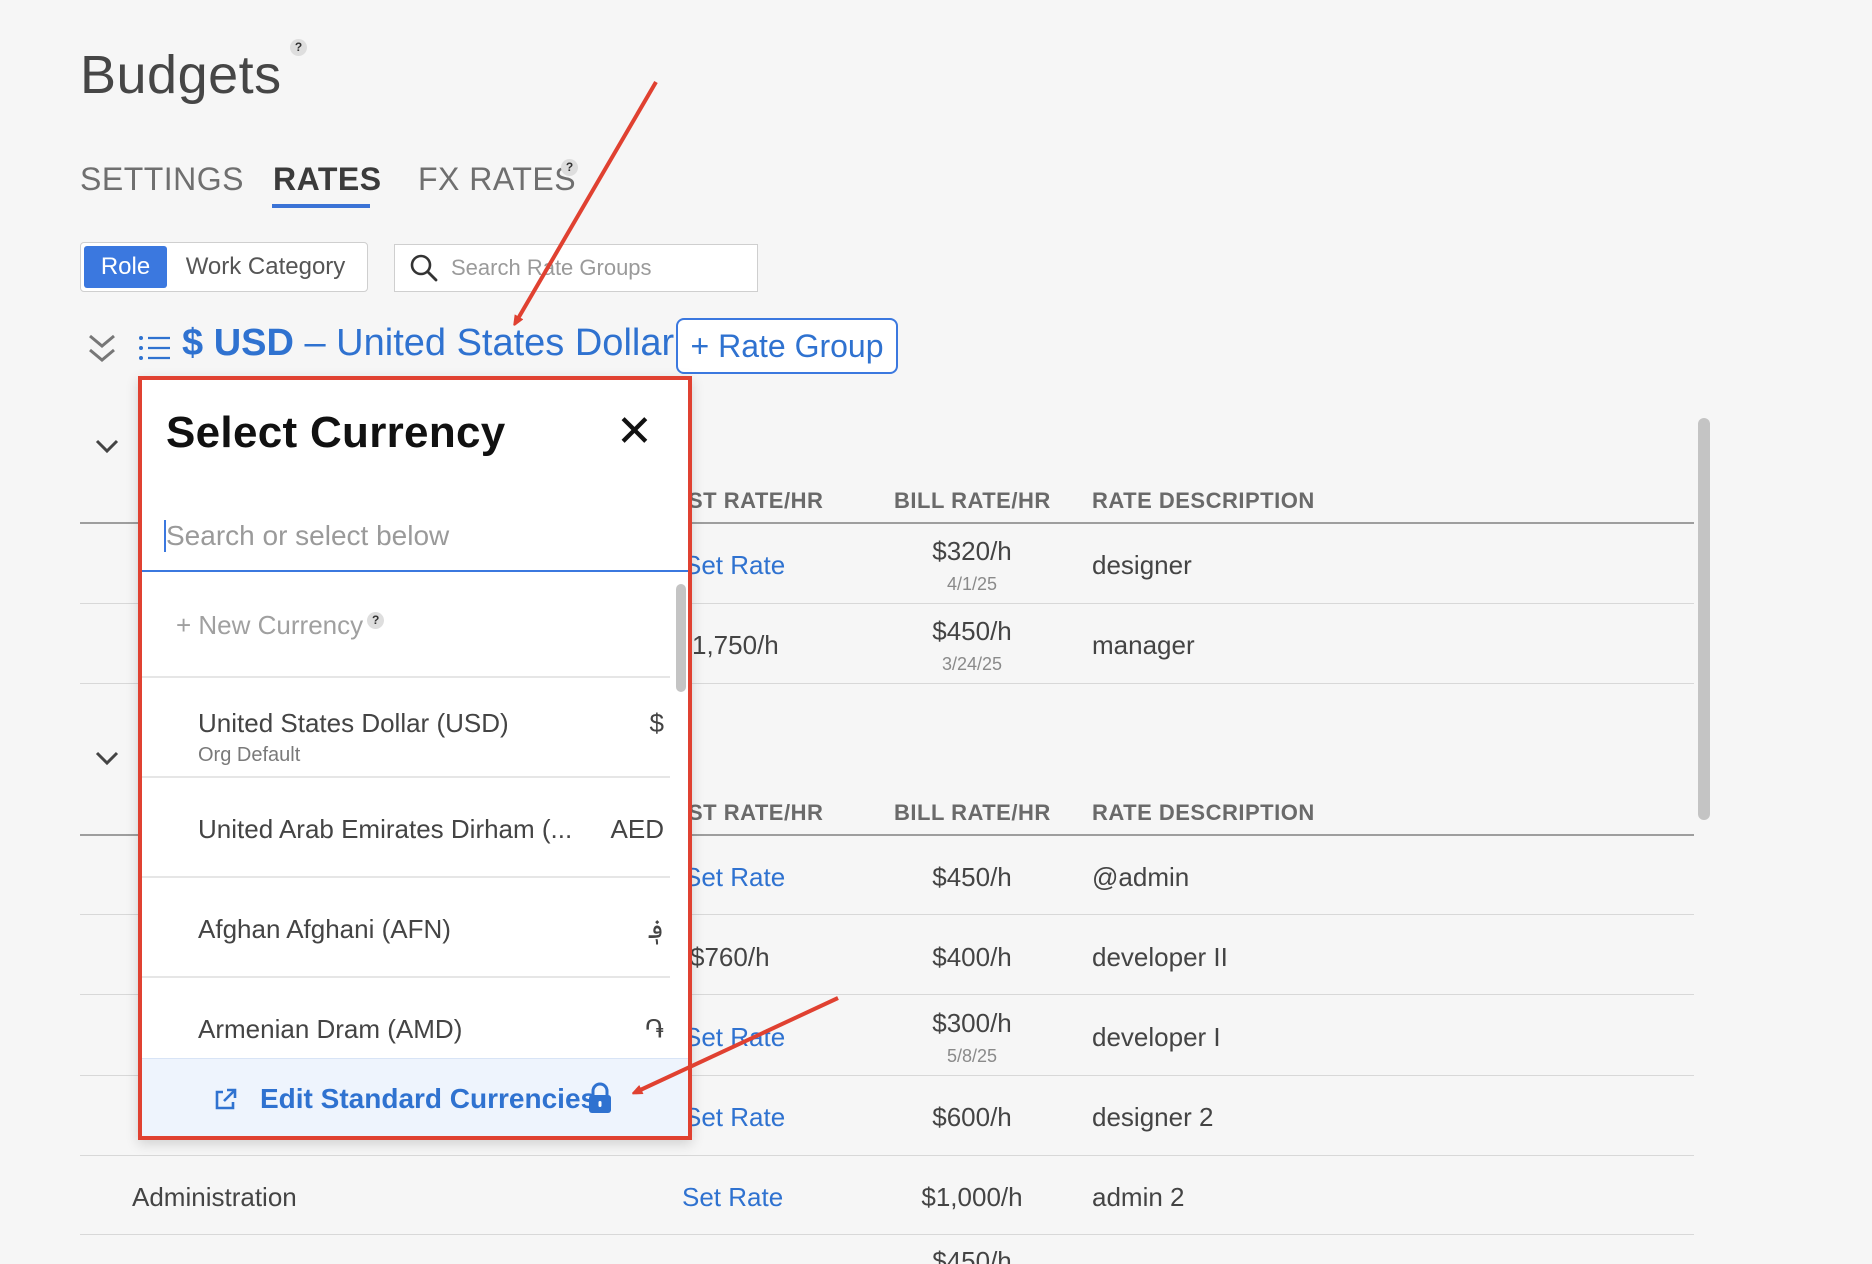  Describe the element at coordinates (330, 1029) in the screenshot. I see `currency-option-name: Armenian Dram (AMD)` at that location.